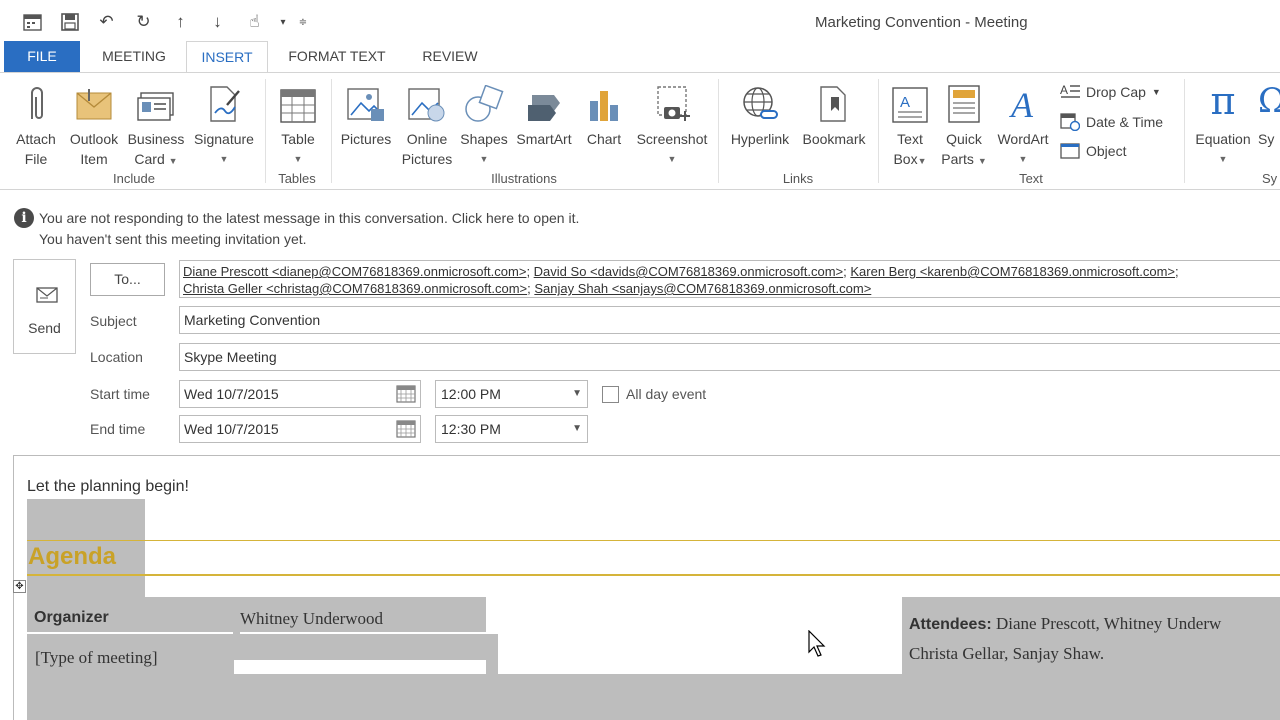  What do you see at coordinates (1110, 92) in the screenshot?
I see `drop-cap-button: A Drop Cap ▼` at bounding box center [1110, 92].